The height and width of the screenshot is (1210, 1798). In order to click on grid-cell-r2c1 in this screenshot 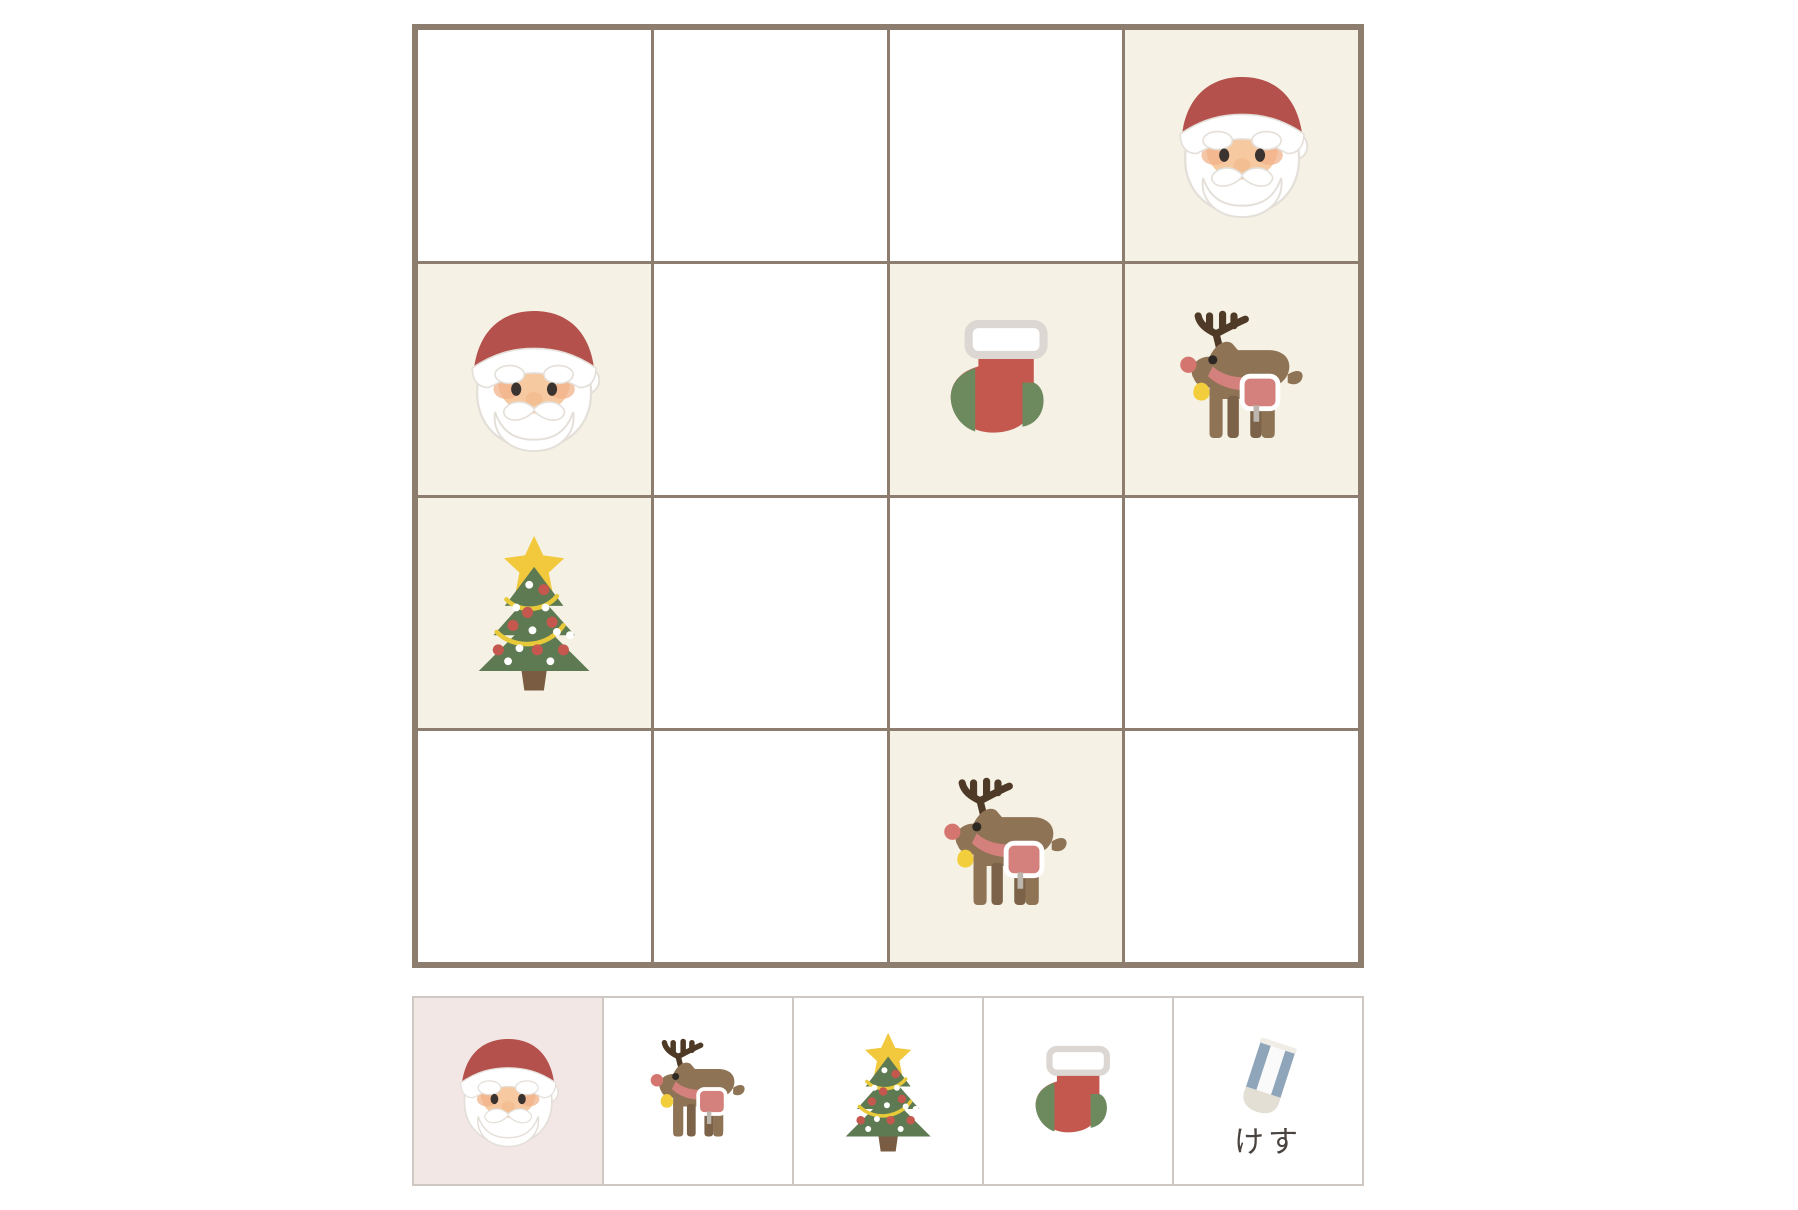, I will do `click(534, 379)`.